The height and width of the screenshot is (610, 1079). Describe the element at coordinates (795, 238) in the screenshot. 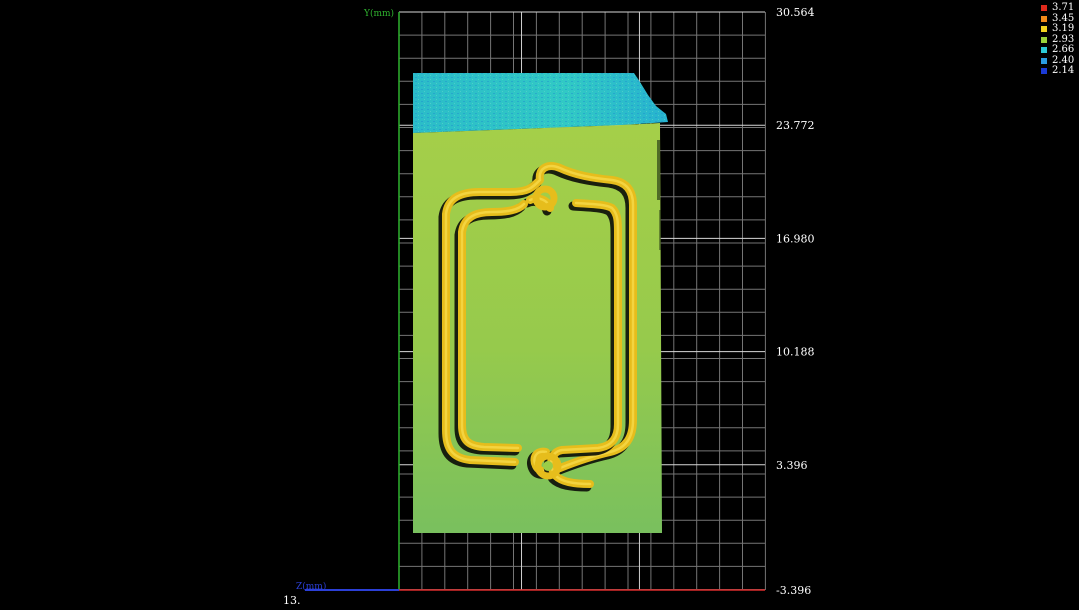

I see `y-tick-label: 16.980` at that location.